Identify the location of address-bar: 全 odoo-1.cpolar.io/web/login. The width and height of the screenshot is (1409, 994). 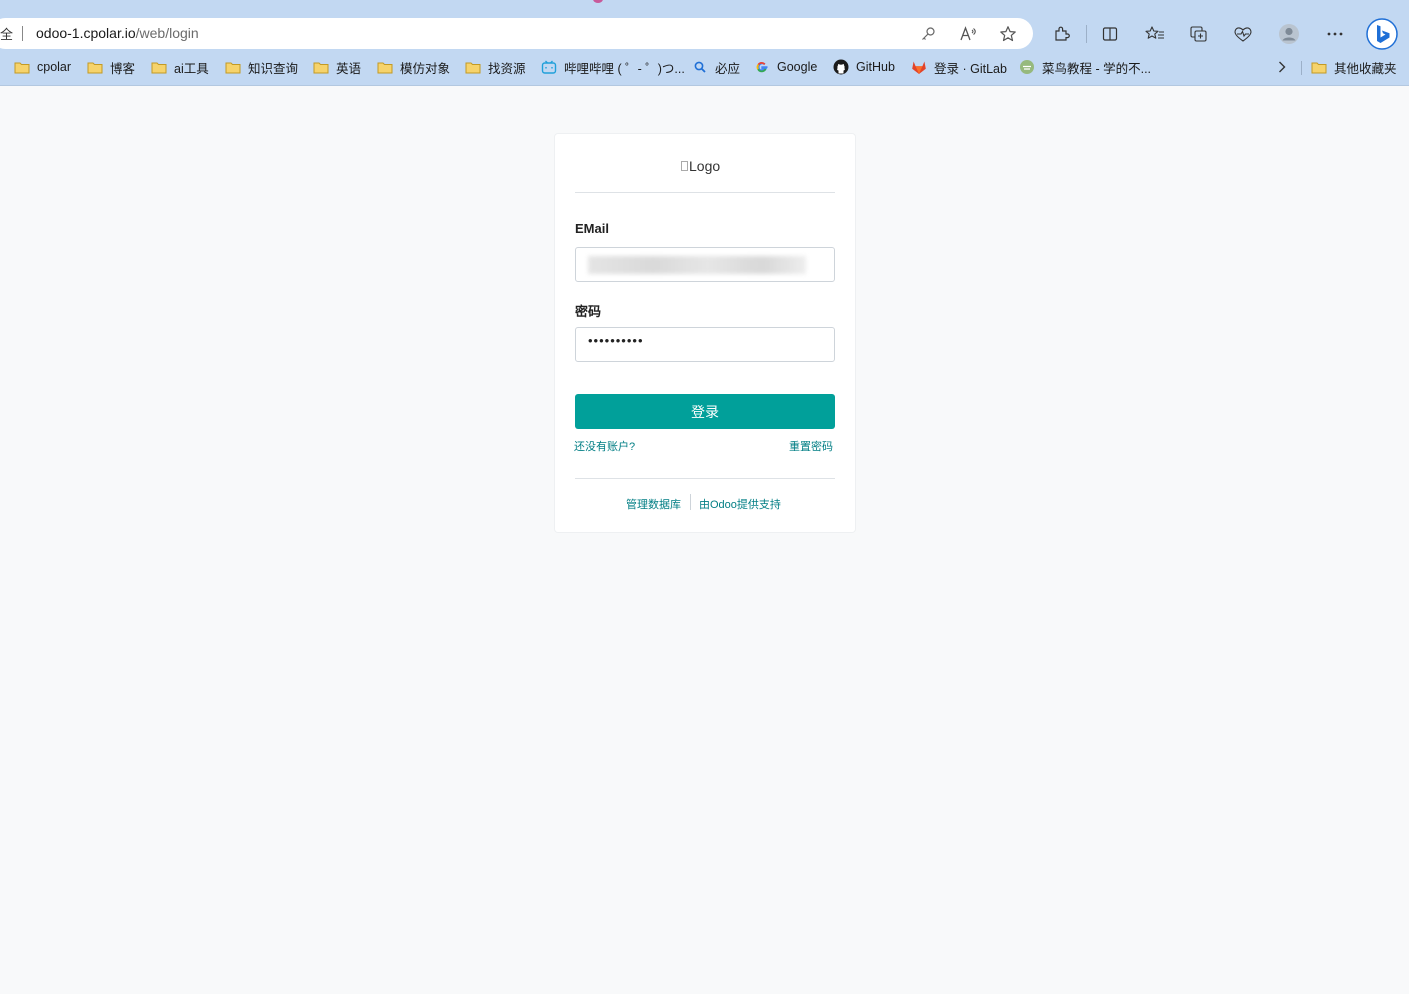
(516, 33).